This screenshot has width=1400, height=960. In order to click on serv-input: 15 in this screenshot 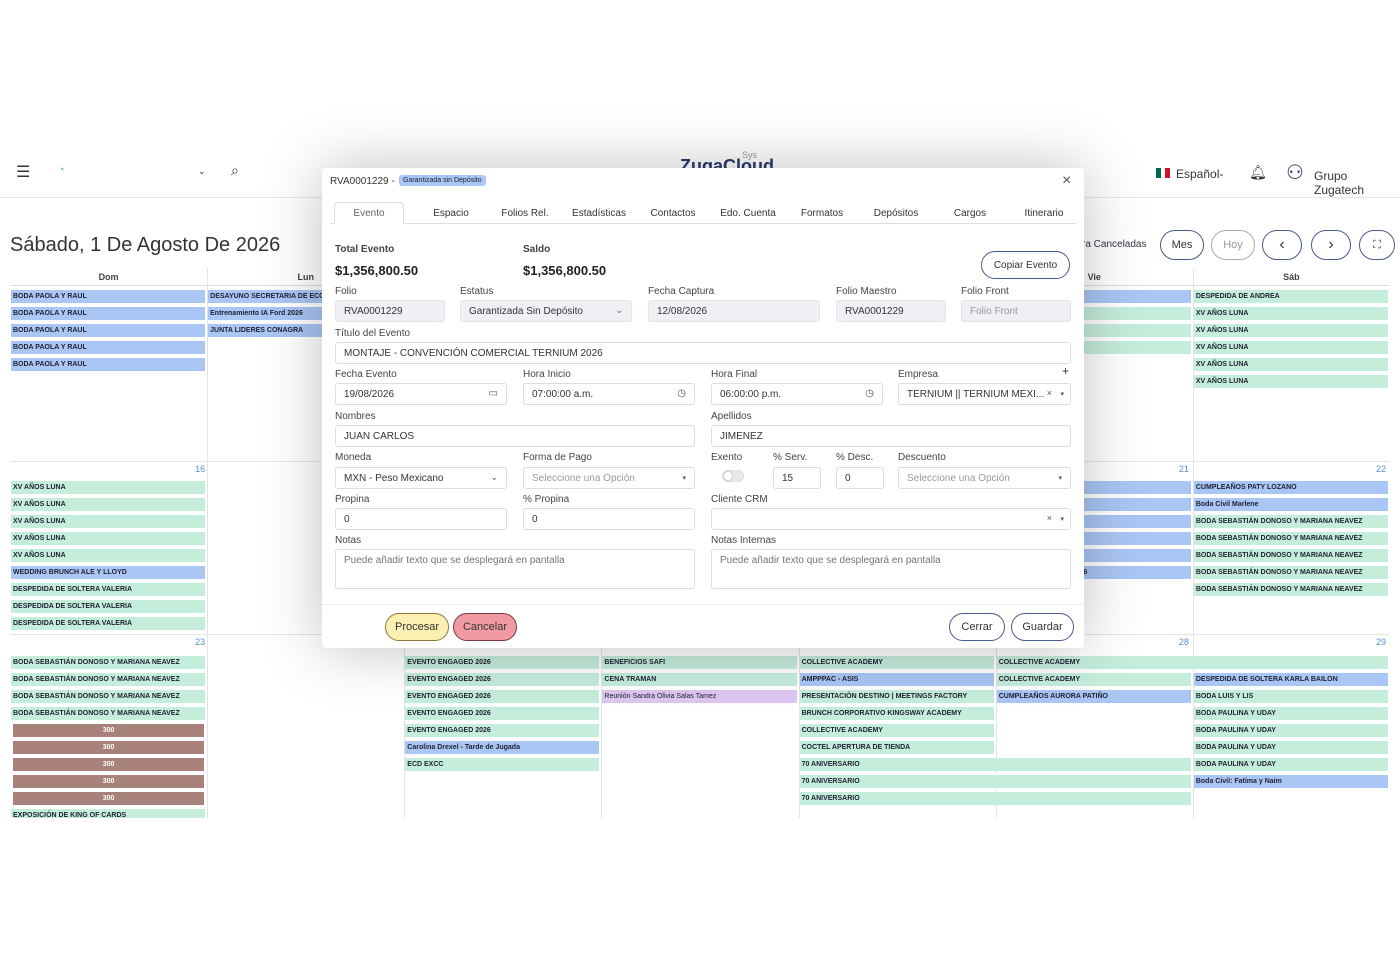, I will do `click(797, 478)`.